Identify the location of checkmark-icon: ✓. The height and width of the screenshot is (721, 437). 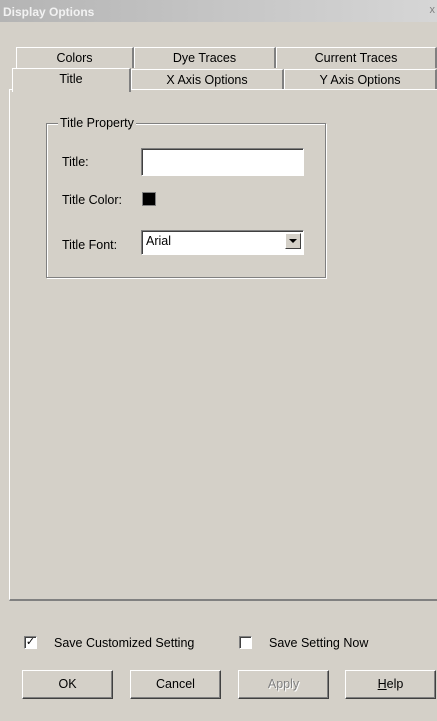
(30, 642).